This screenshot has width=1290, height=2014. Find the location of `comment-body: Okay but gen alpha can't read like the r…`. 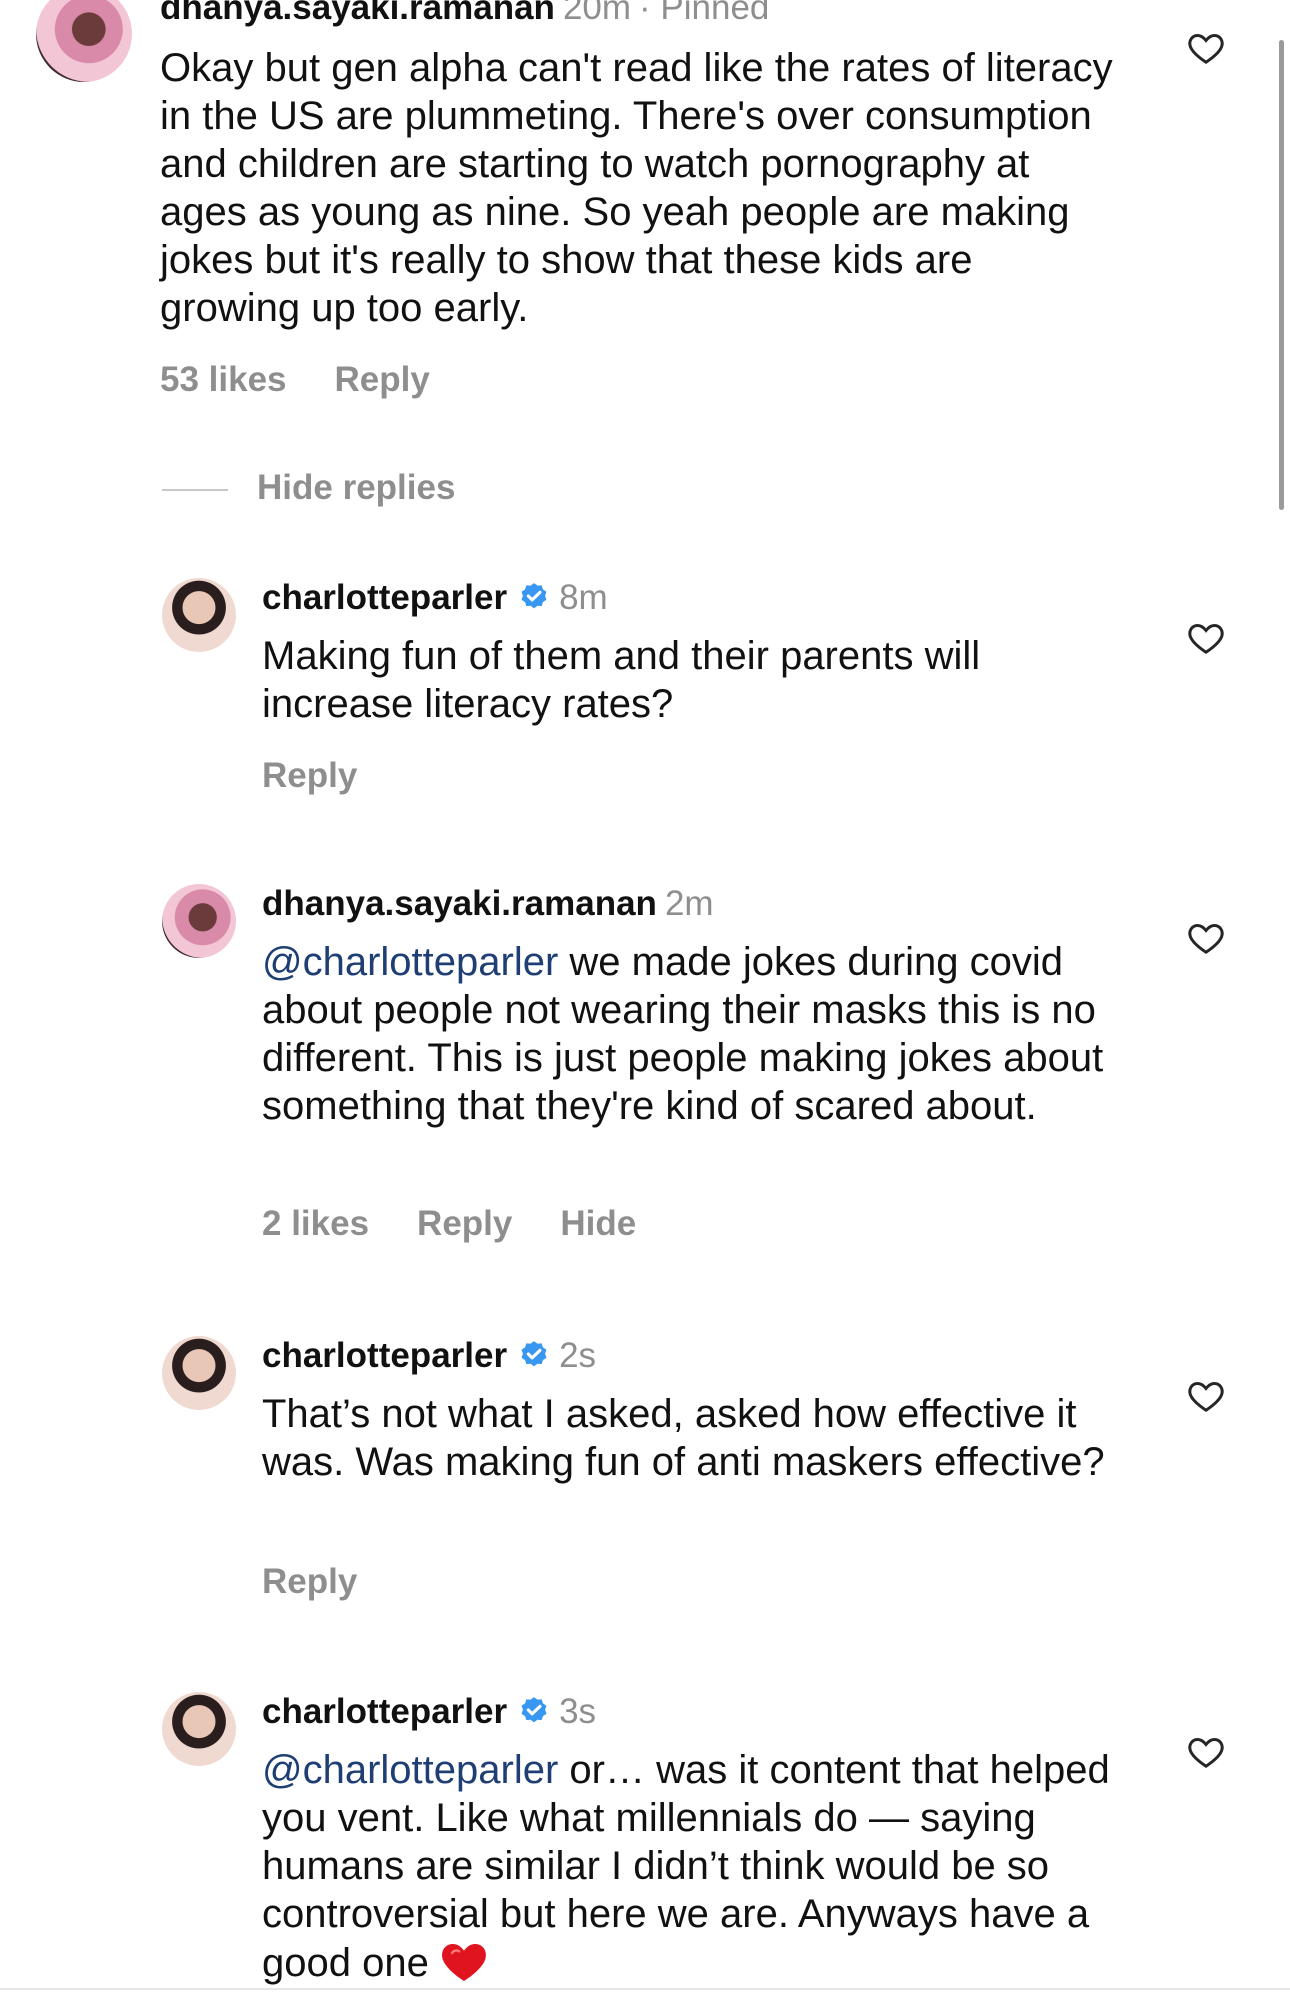

comment-body: Okay but gen alpha can't read like the r… is located at coordinates (636, 188).